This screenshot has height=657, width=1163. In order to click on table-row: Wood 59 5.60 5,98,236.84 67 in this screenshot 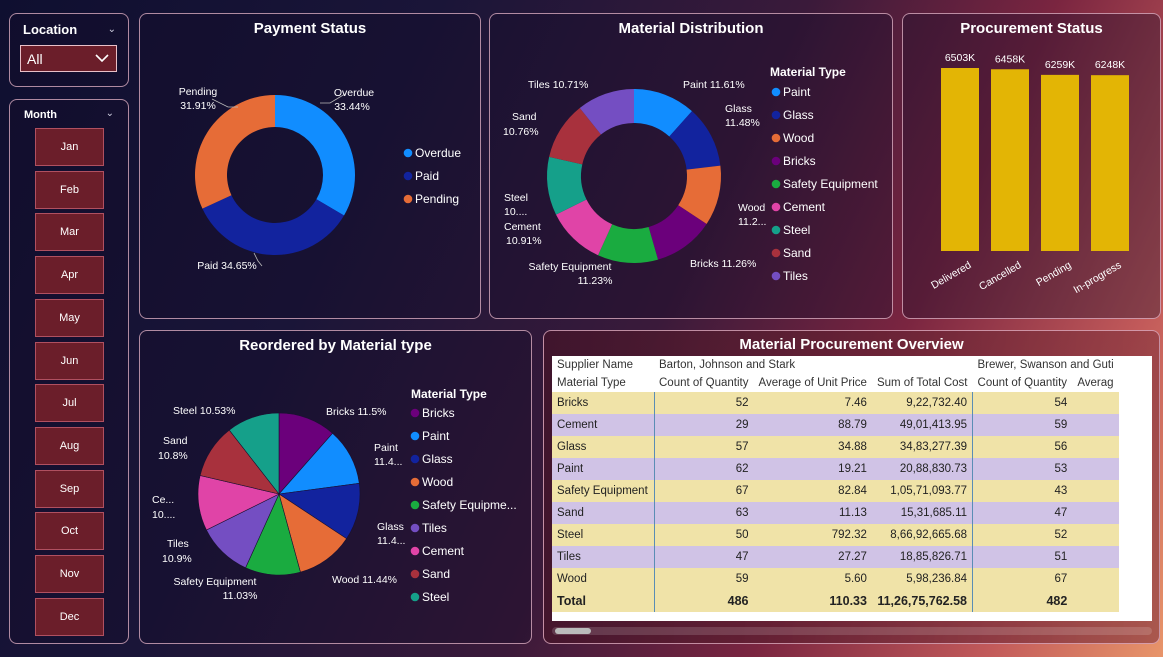, I will do `click(835, 579)`.